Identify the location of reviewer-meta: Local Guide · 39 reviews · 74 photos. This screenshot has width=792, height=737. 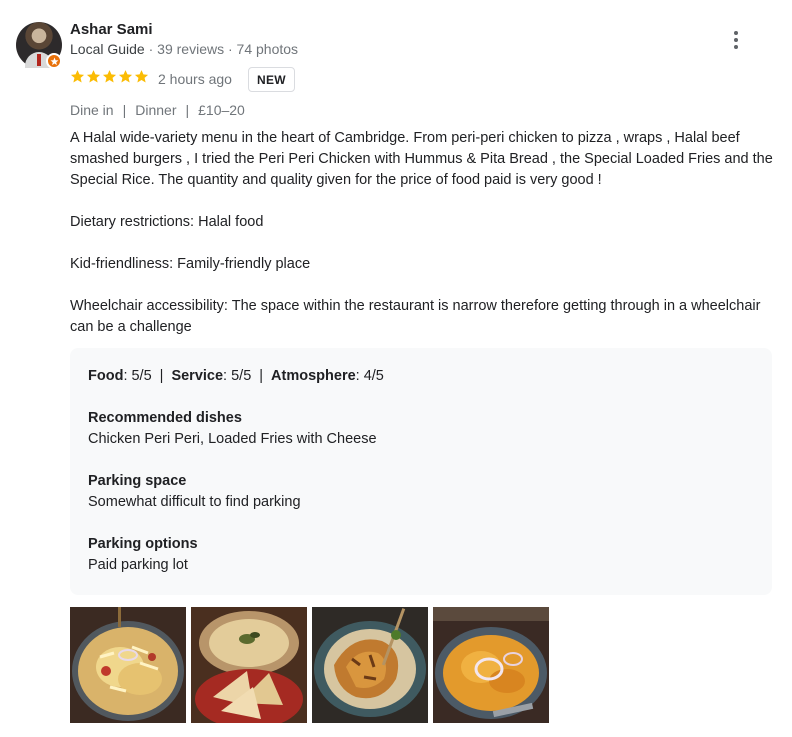
(184, 49).